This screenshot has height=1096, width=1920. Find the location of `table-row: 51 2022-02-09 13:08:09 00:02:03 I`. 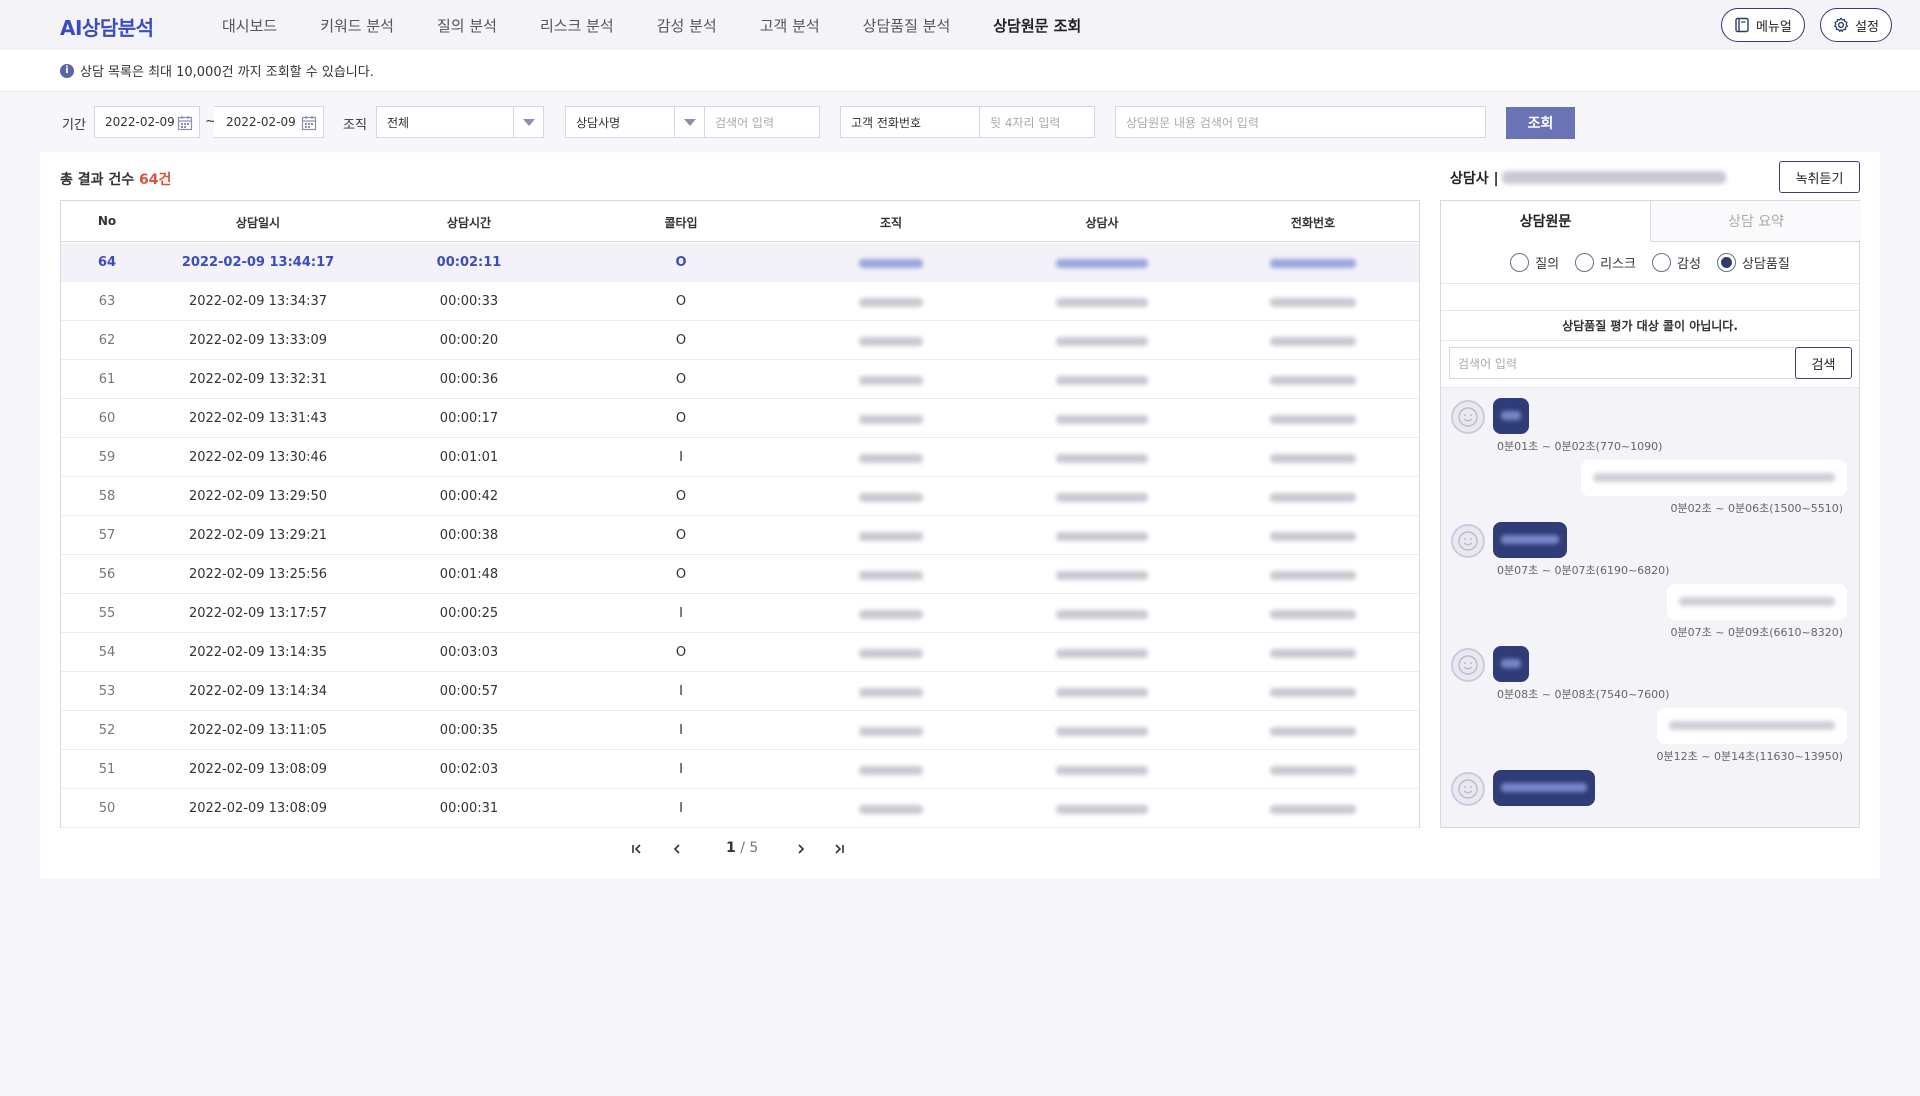

table-row: 51 2022-02-09 13:08:09 00:02:03 I is located at coordinates (740, 769).